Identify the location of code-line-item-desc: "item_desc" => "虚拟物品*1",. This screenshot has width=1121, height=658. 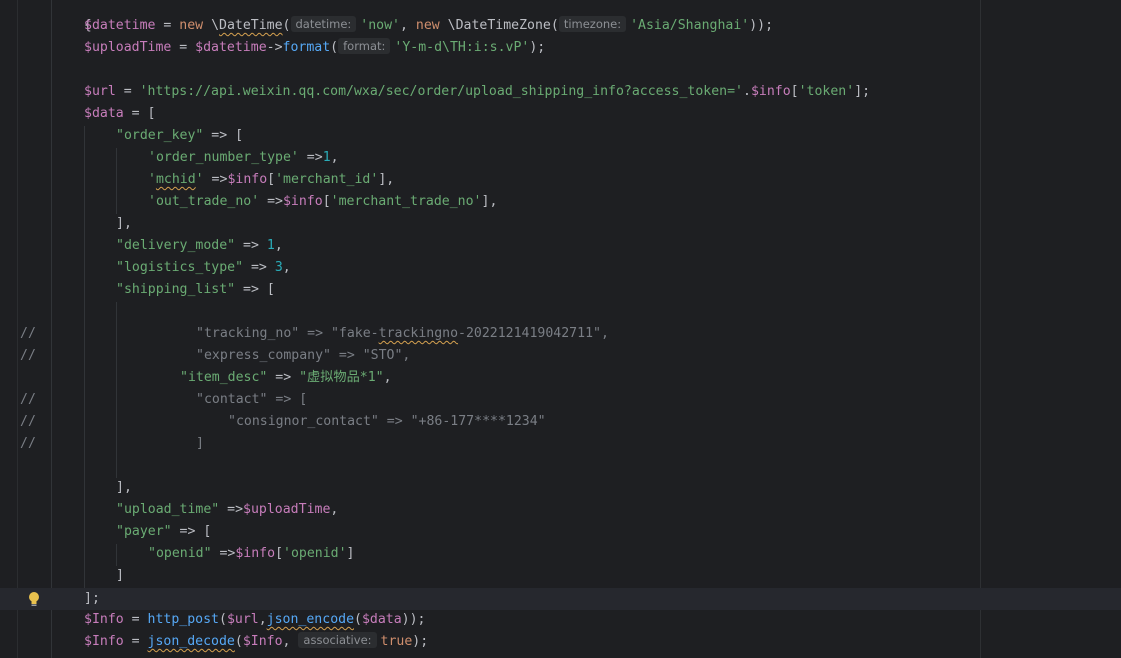
(286, 378).